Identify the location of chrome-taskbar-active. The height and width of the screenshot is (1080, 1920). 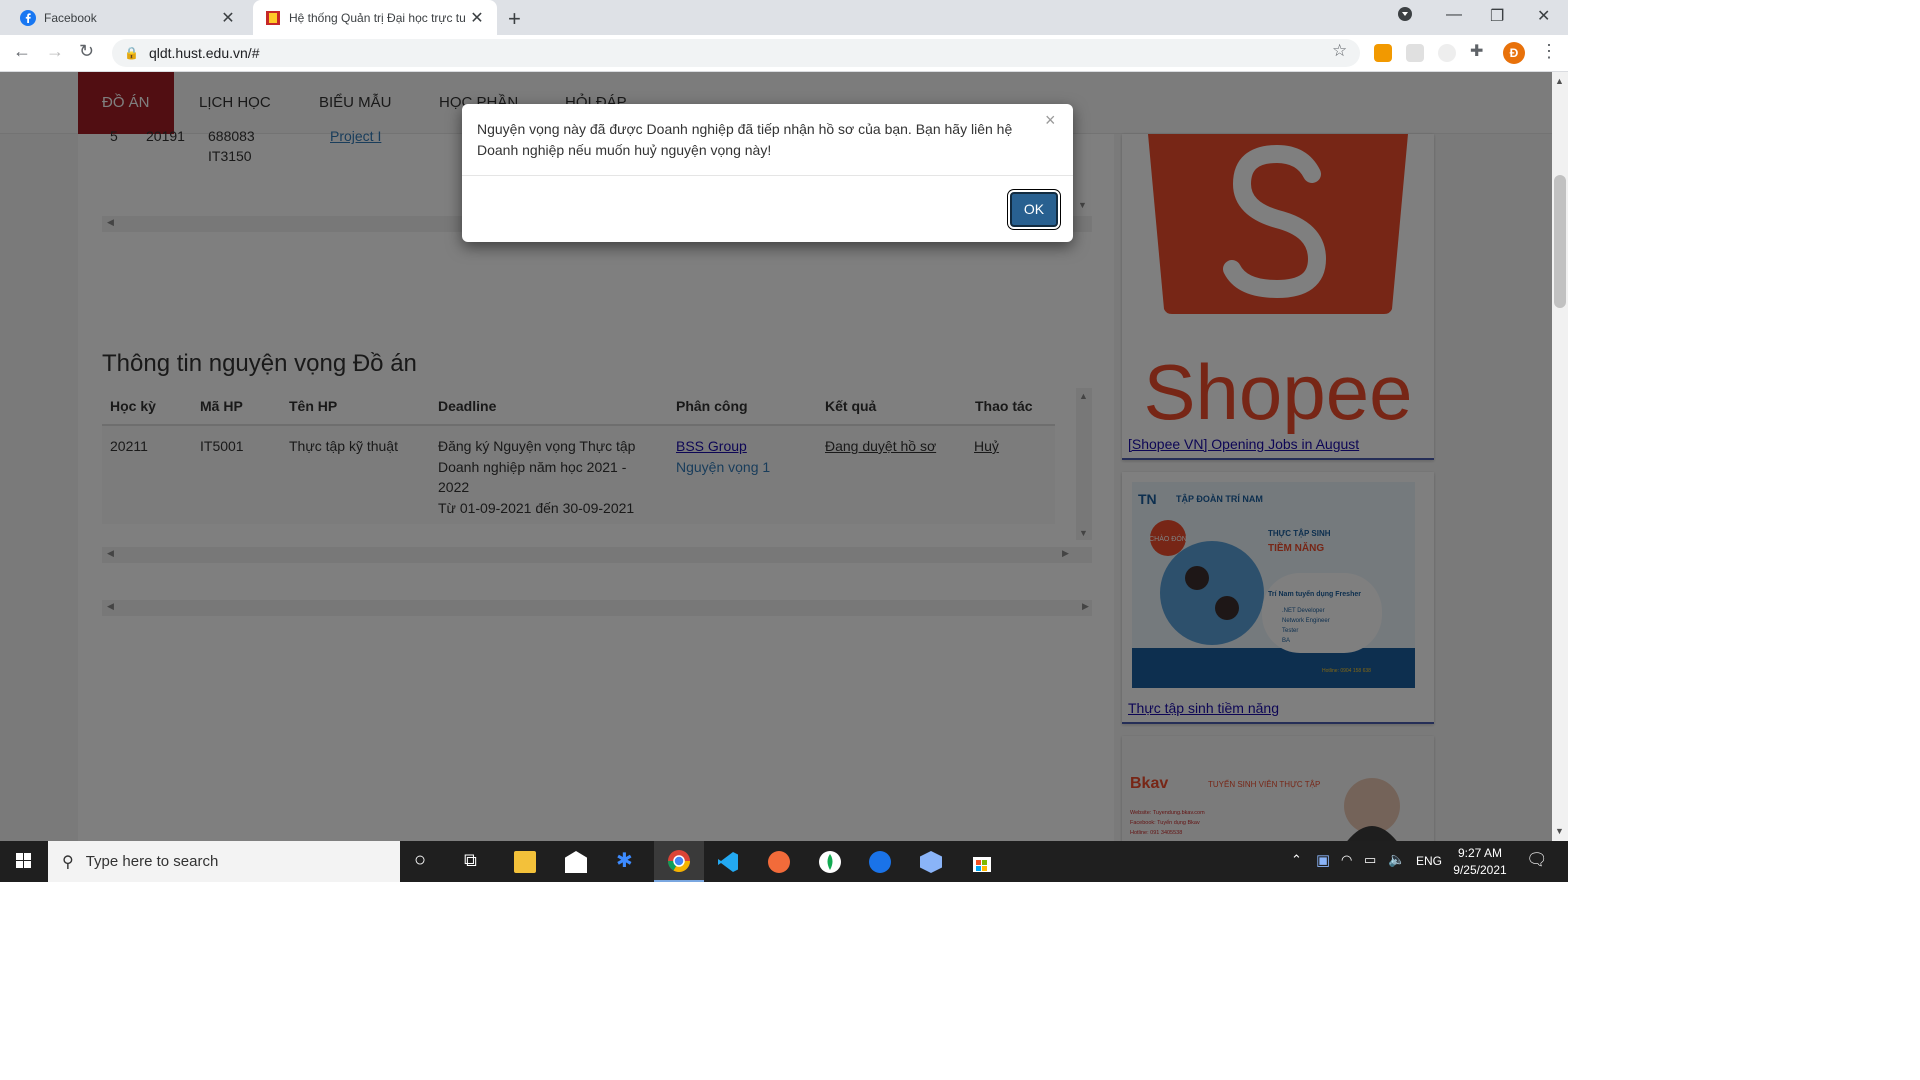
(679, 861).